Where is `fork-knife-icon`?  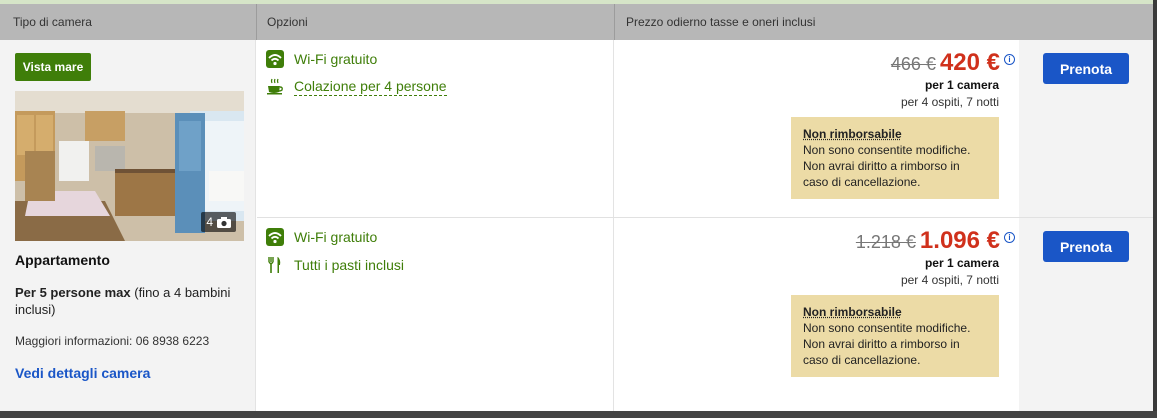
fork-knife-icon is located at coordinates (275, 265).